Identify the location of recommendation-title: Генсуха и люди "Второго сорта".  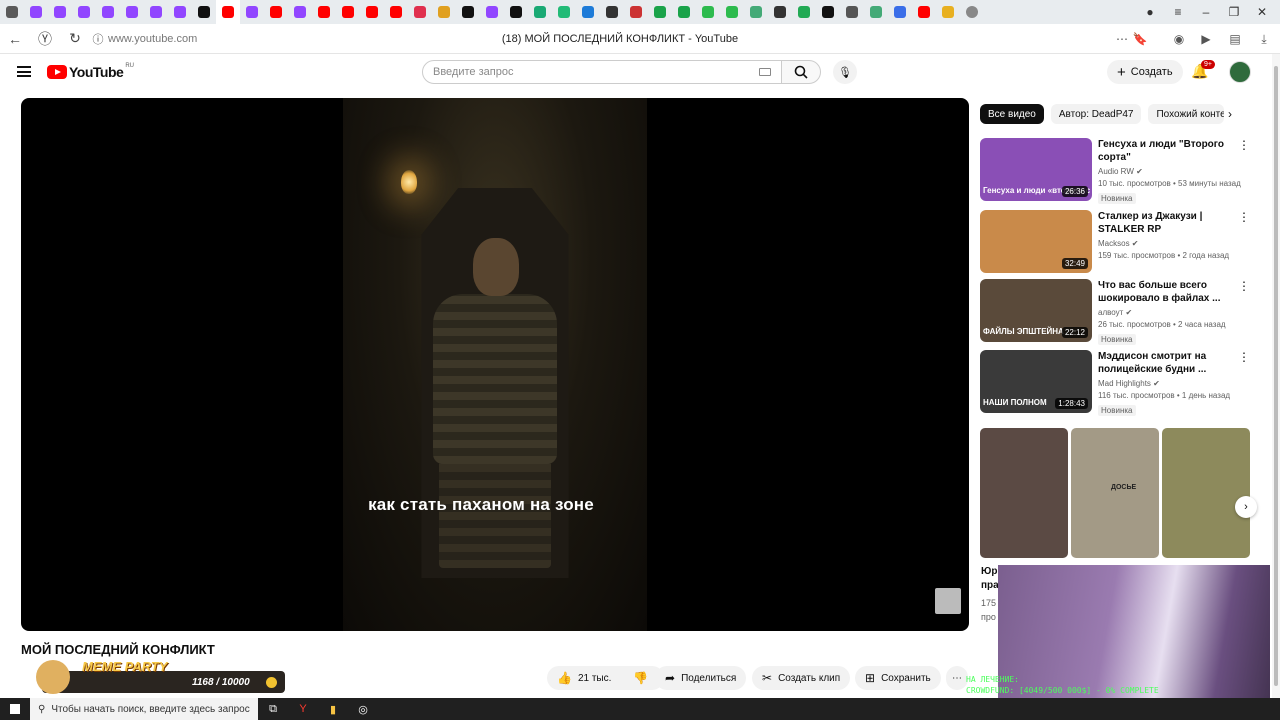
(1173, 151).